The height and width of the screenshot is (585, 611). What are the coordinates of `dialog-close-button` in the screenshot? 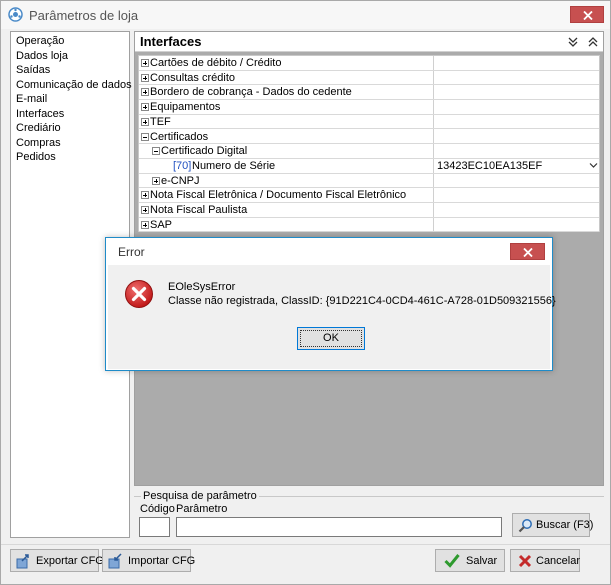 It's located at (527, 251).